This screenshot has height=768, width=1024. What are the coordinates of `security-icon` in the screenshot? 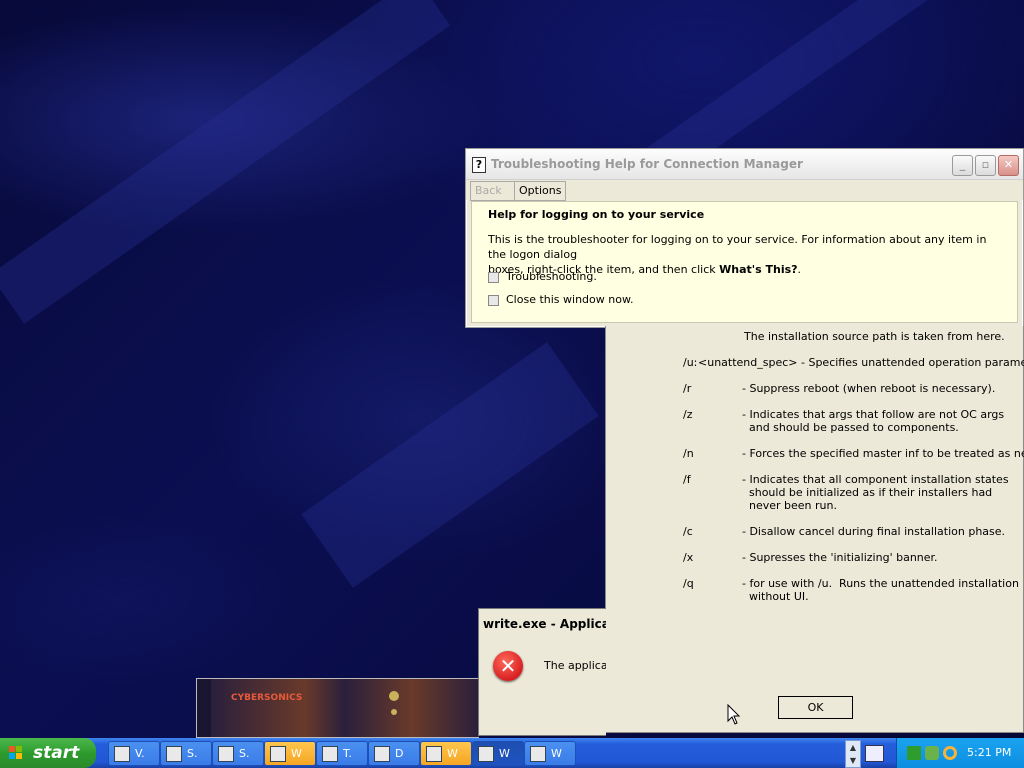 It's located at (932, 753).